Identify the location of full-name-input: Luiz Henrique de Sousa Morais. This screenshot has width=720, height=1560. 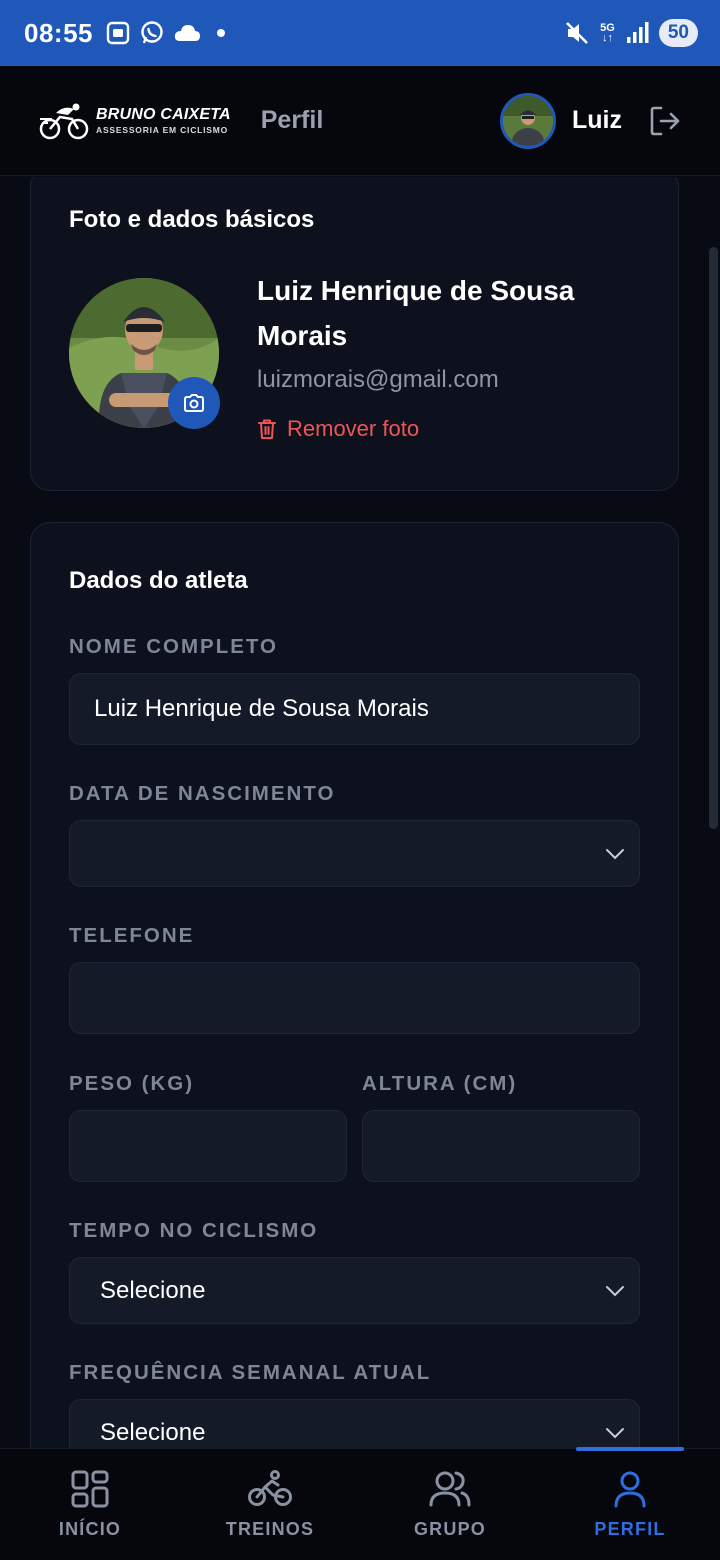
(354, 709).